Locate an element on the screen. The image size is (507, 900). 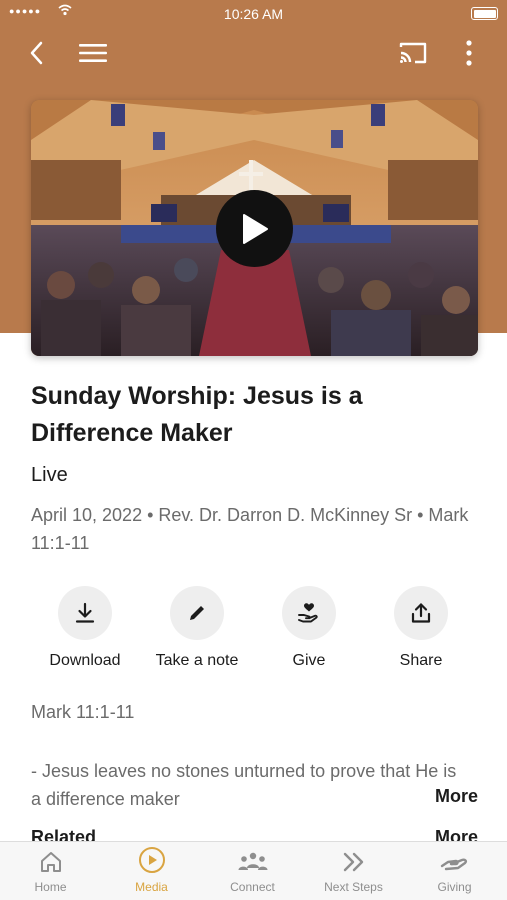
share-icon is located at coordinates (421, 613).